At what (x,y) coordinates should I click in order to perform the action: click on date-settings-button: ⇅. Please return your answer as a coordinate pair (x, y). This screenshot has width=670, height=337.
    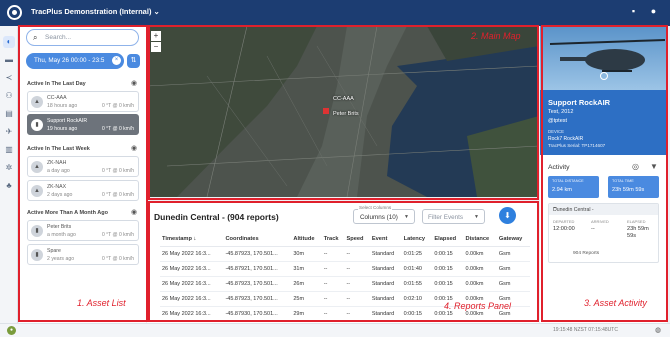
    Looking at the image, I should click on (133, 61).